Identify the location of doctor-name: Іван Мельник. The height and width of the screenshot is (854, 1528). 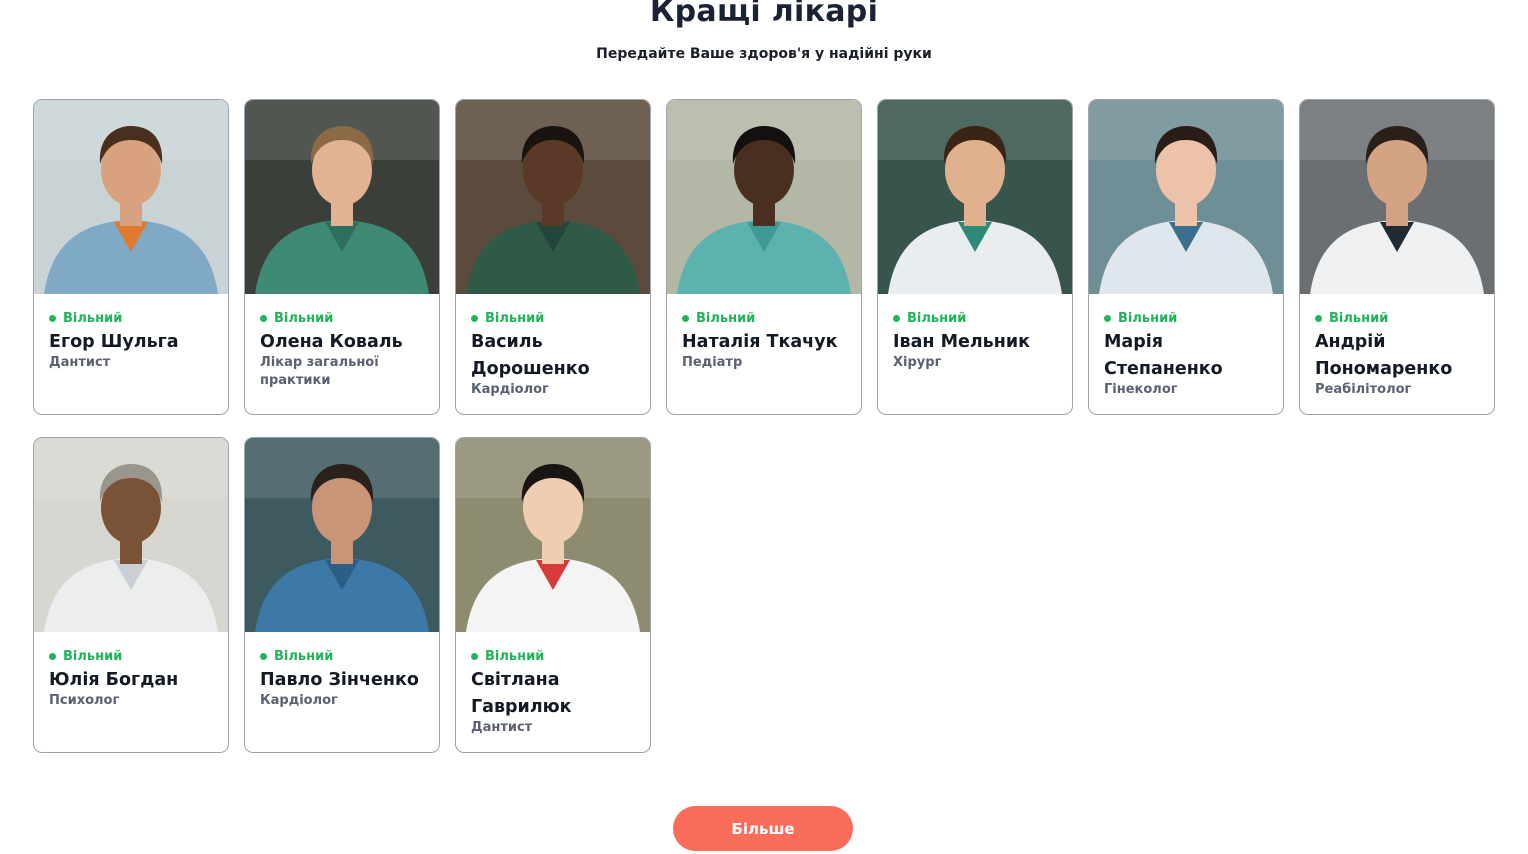
(977, 342).